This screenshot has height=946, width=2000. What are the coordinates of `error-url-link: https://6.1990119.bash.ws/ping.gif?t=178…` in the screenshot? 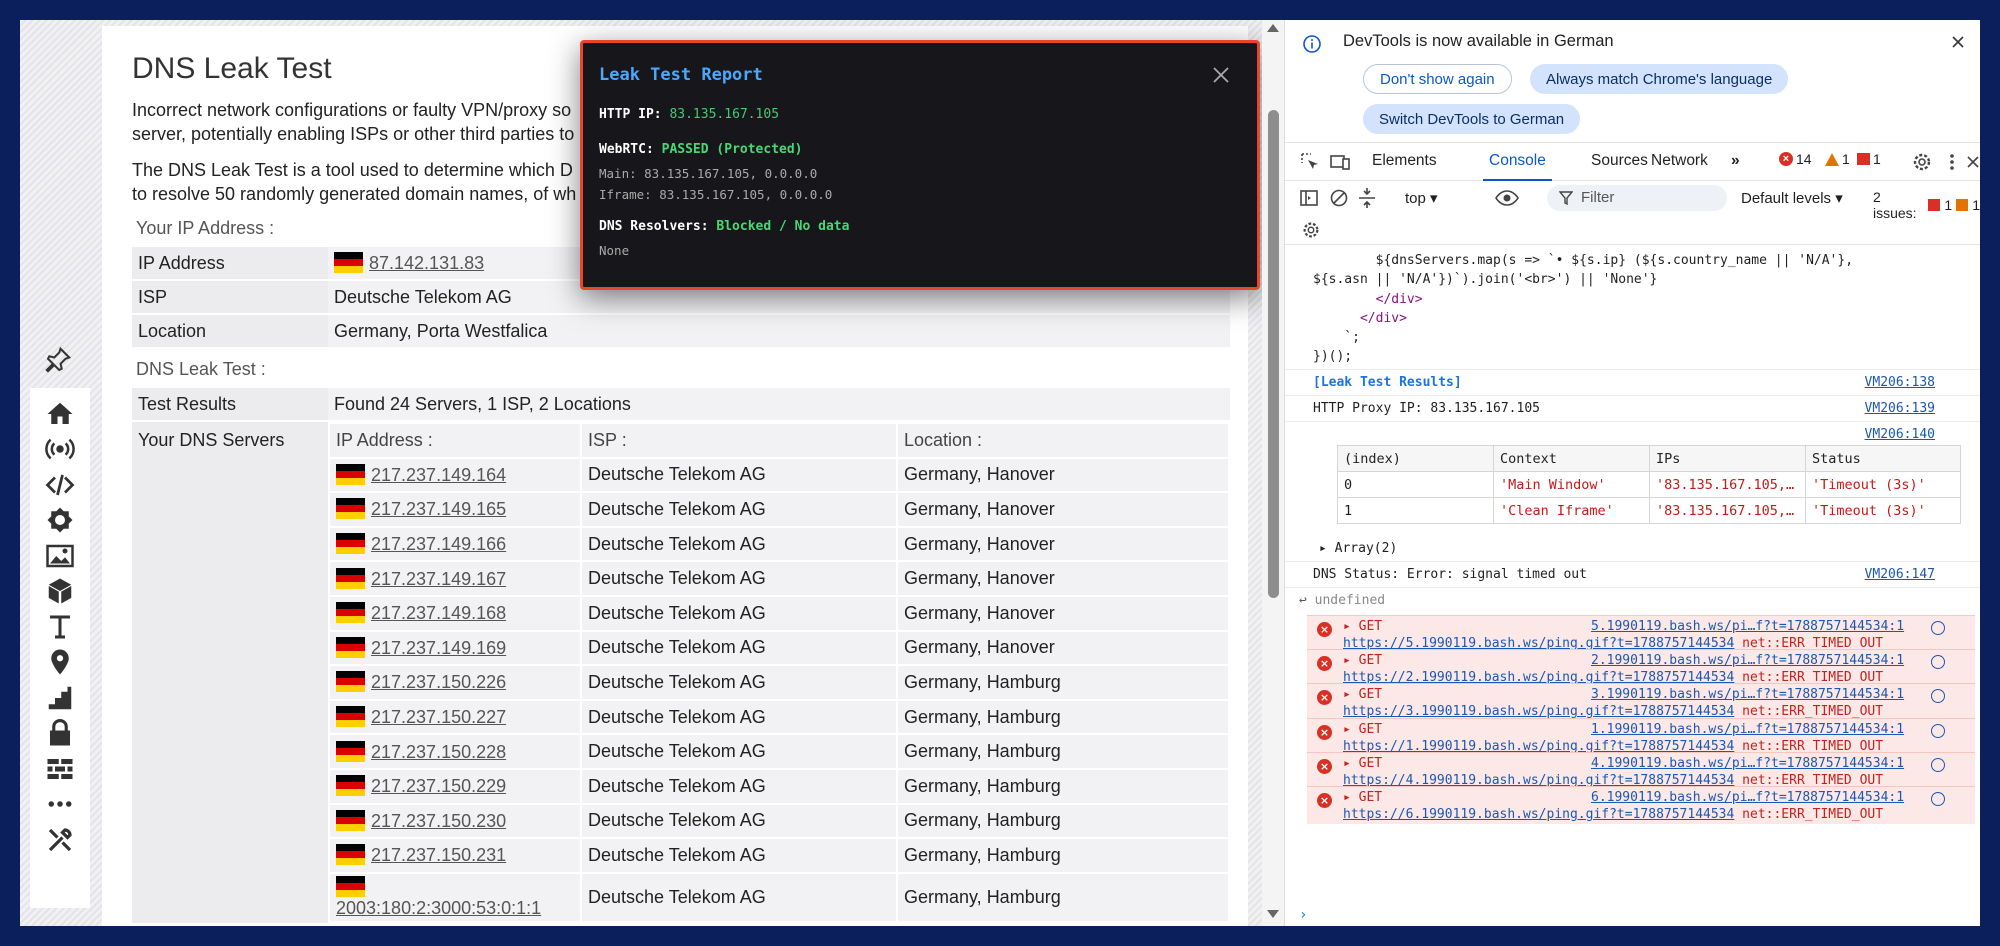 It's located at (1538, 814).